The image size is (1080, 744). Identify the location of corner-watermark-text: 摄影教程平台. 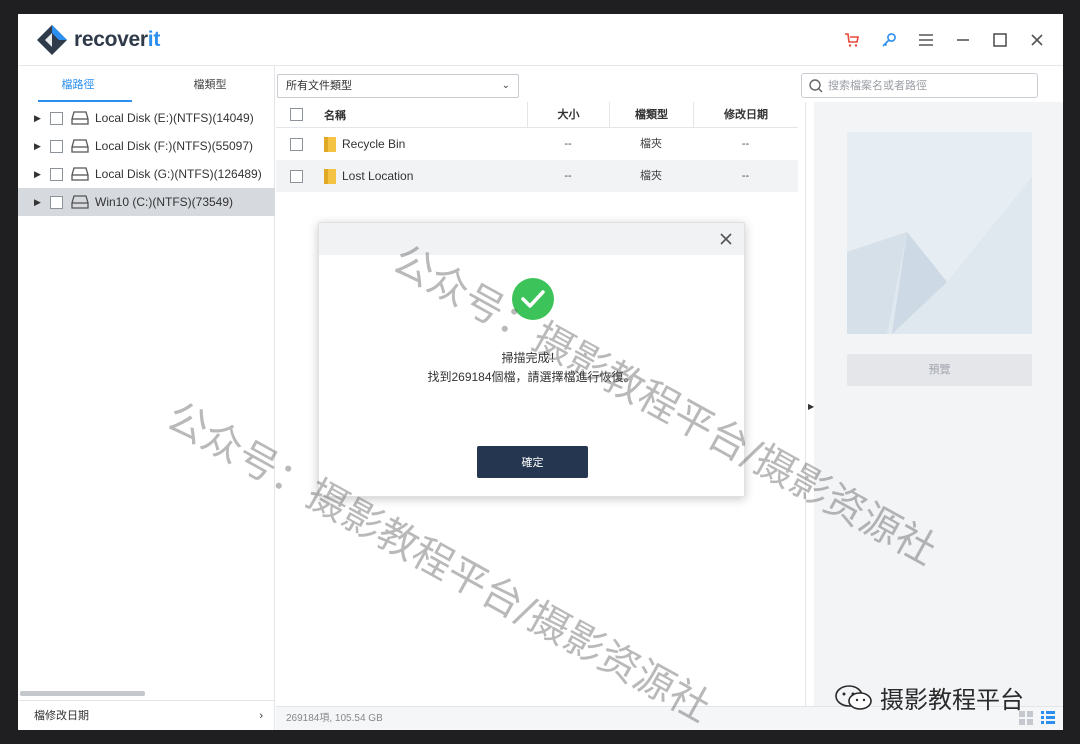
(952, 700).